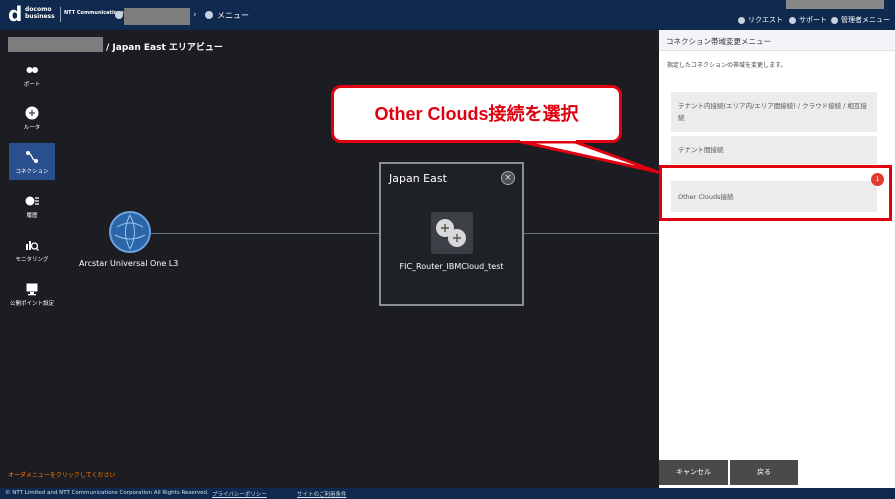 The width and height of the screenshot is (895, 499). What do you see at coordinates (775, 193) in the screenshot?
I see `highlight-frame` at bounding box center [775, 193].